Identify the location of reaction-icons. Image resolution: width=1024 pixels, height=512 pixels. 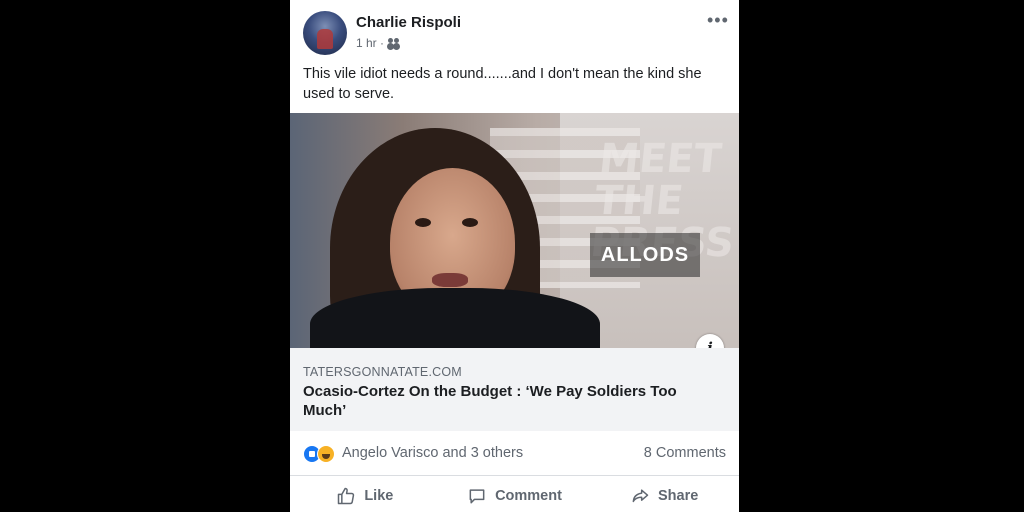
(320, 454).